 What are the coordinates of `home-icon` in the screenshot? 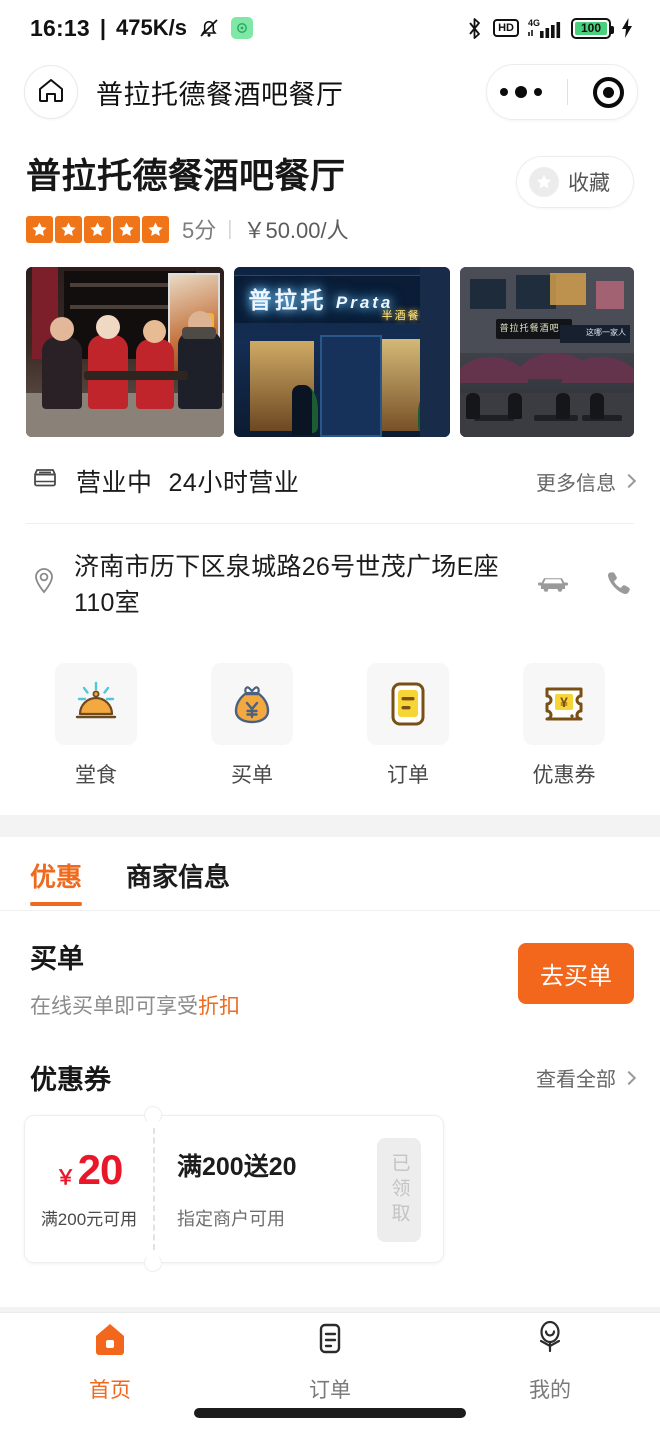 It's located at (51, 92).